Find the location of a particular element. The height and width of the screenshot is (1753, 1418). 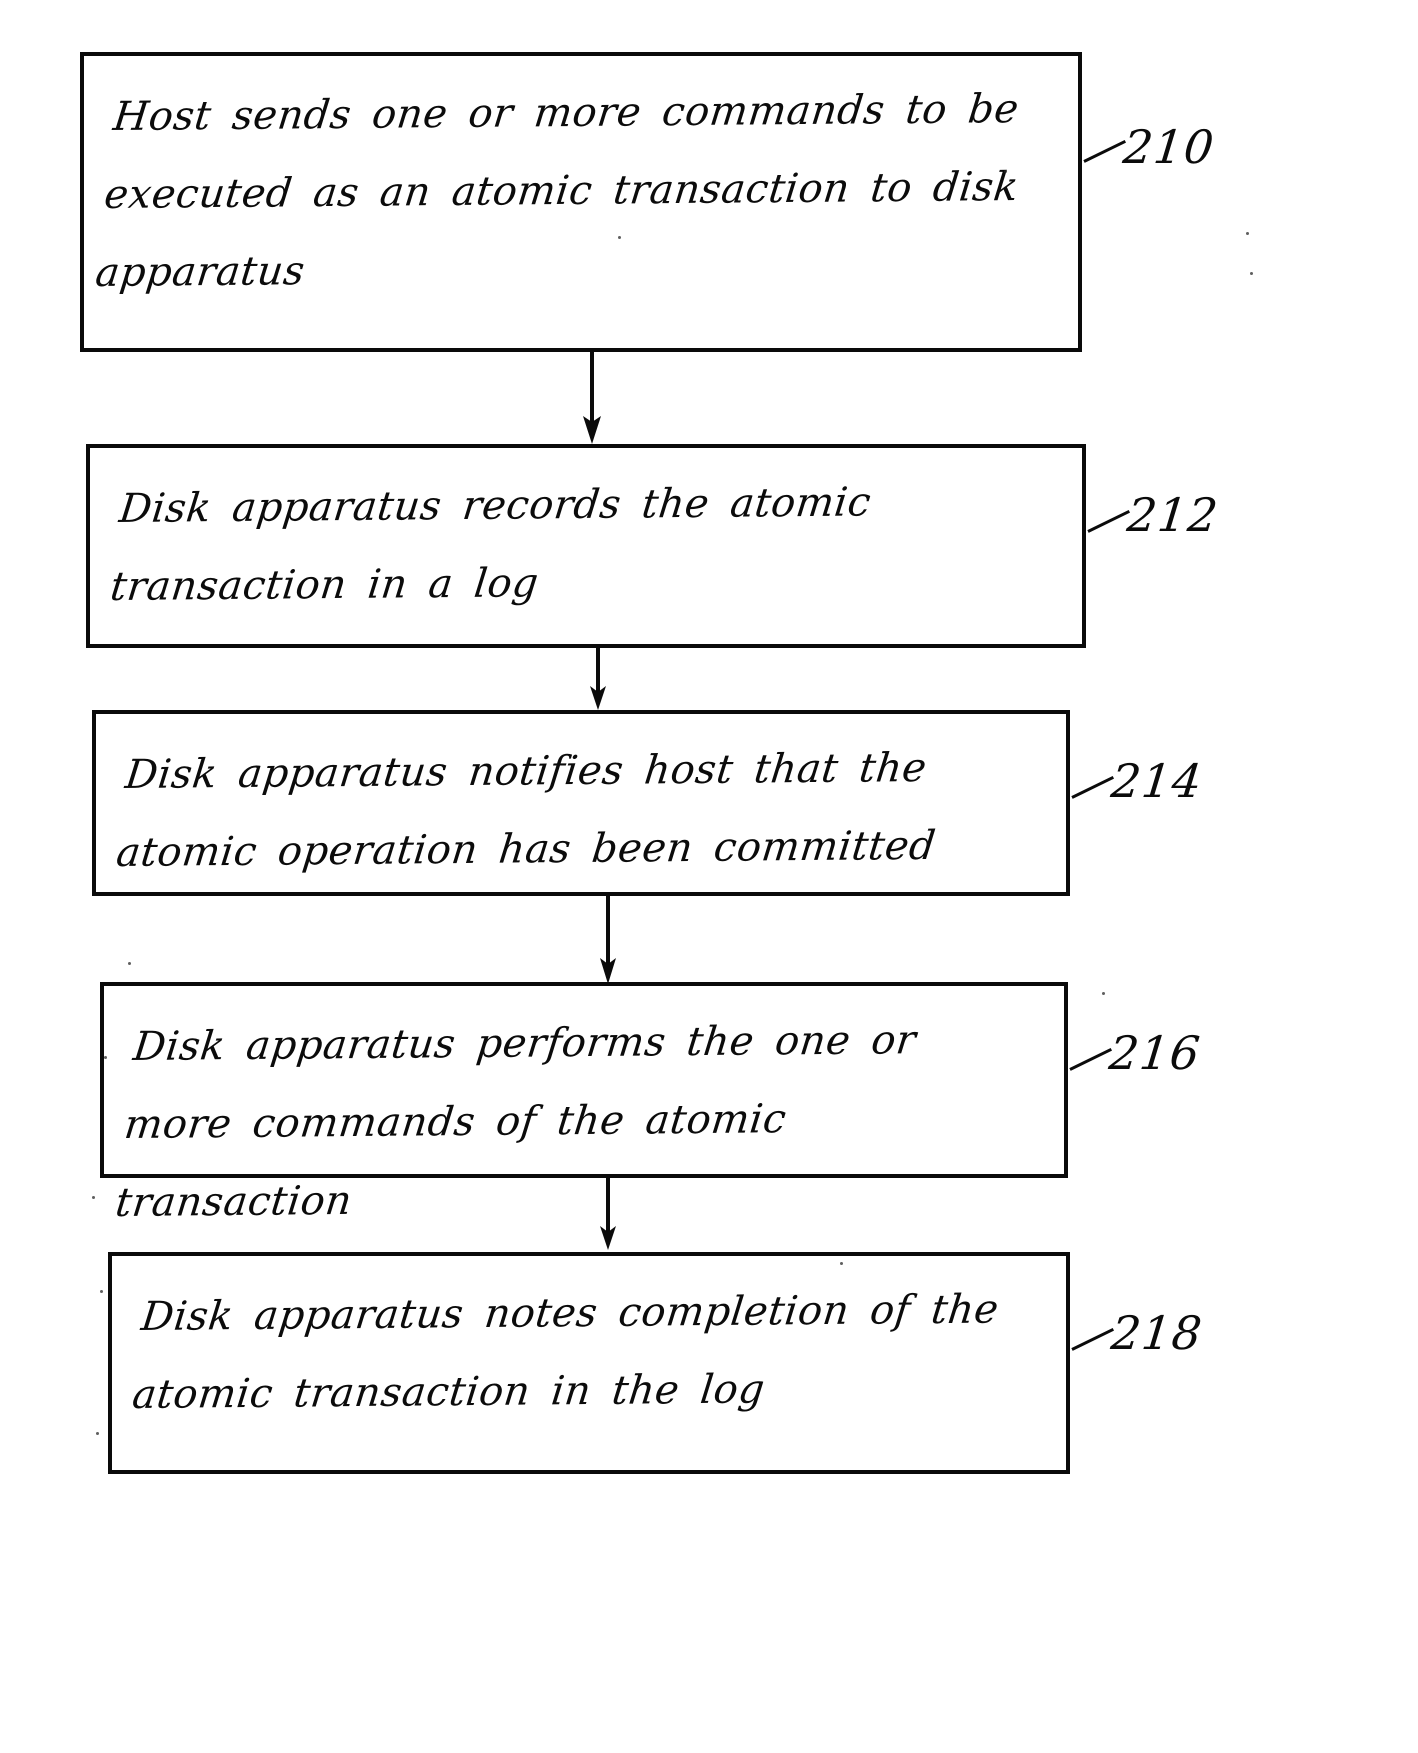

ref-label-210: 210 is located at coordinates (1169, 147).